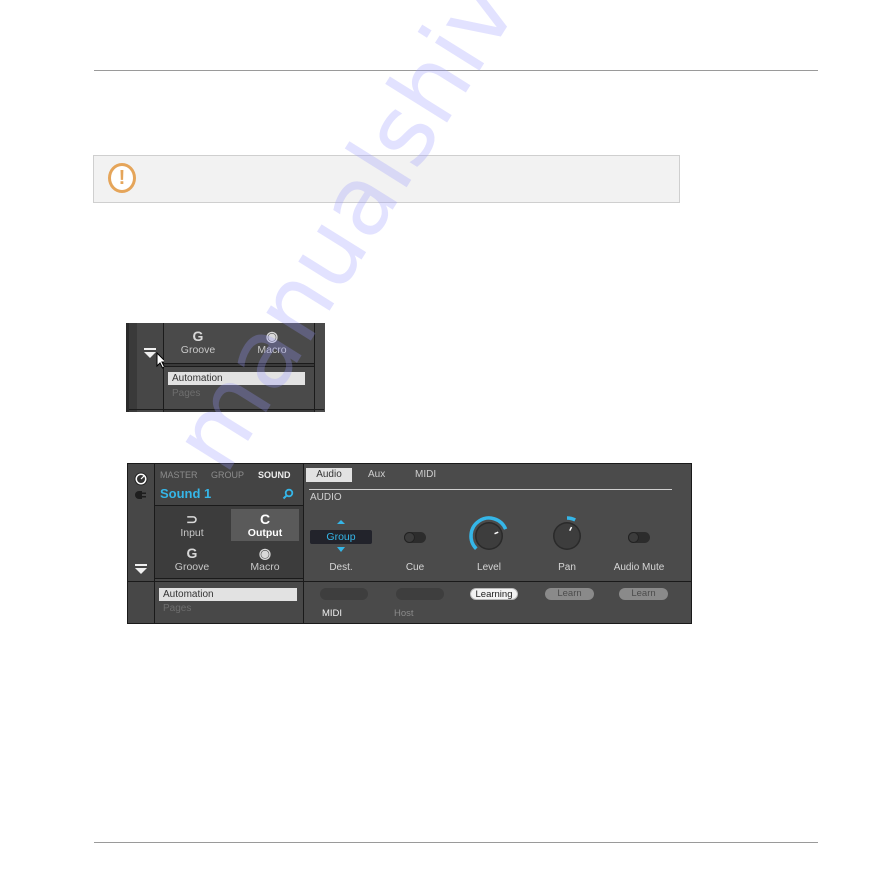 This screenshot has width=893, height=893. What do you see at coordinates (456, 842) in the screenshot?
I see `footer-rule` at bounding box center [456, 842].